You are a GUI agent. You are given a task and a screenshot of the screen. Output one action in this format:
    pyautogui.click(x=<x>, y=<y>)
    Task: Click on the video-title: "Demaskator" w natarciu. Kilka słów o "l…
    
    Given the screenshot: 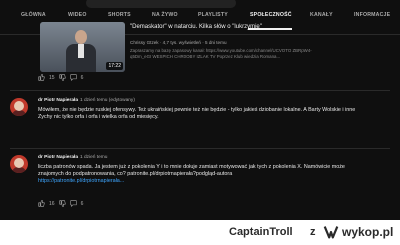 What is the action you would take?
    pyautogui.click(x=220, y=27)
    